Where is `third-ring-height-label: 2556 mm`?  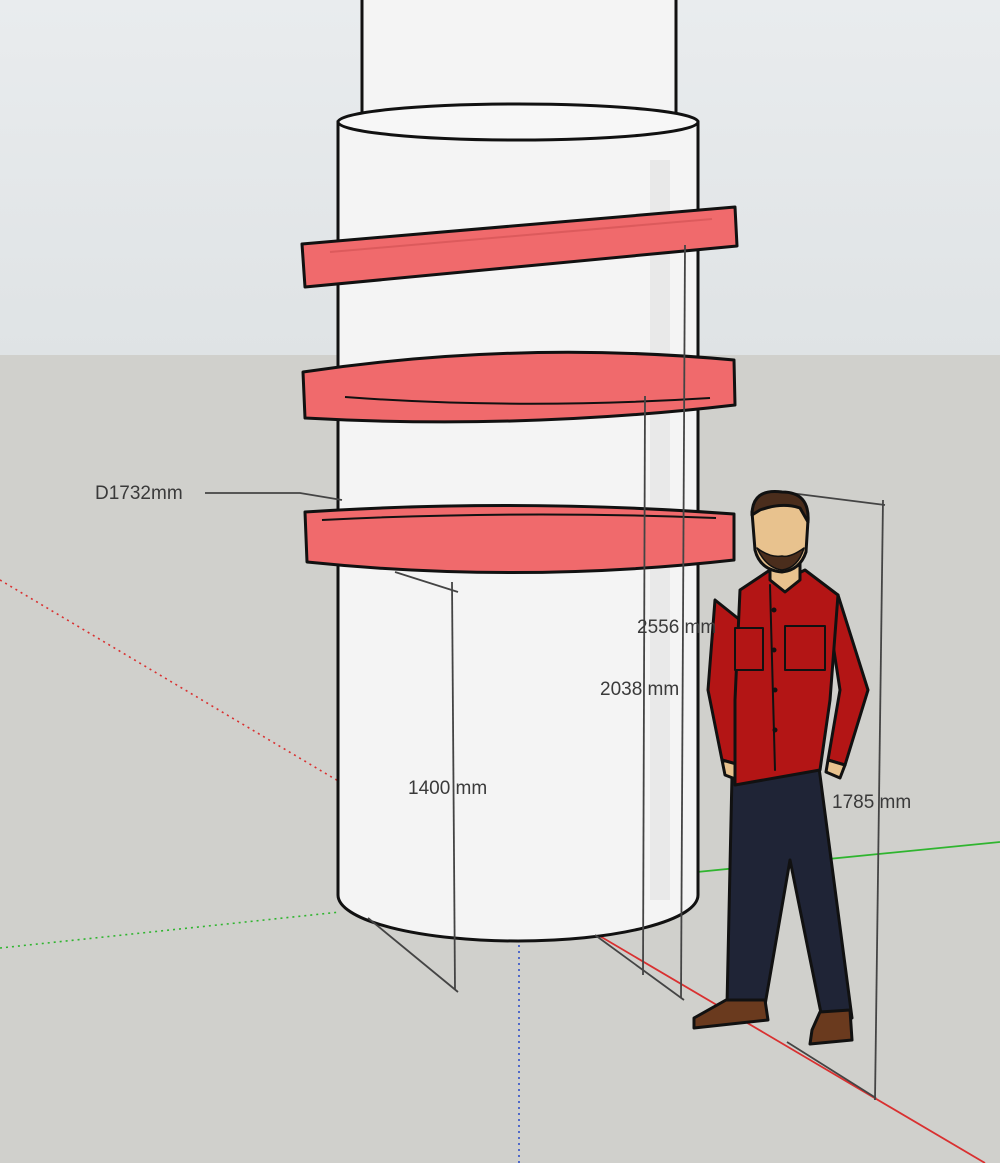 third-ring-height-label: 2556 mm is located at coordinates (676, 627).